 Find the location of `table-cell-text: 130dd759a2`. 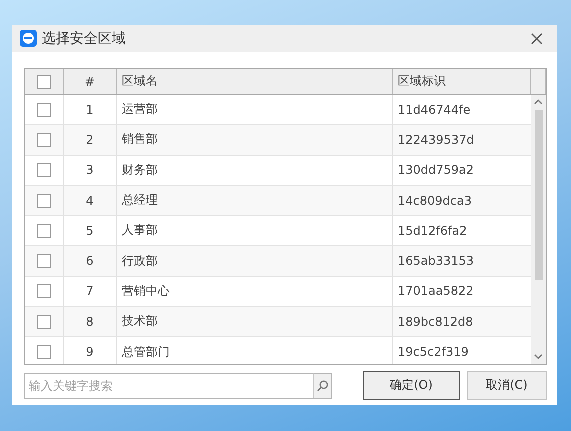

table-cell-text: 130dd759a2 is located at coordinates (436, 171).